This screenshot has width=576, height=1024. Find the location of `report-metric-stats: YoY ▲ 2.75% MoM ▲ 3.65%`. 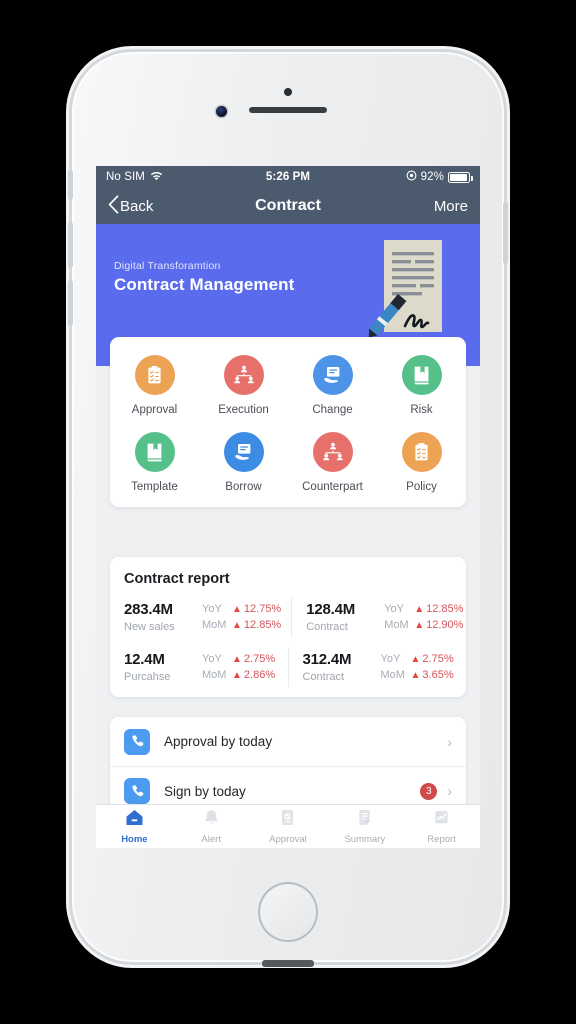

report-metric-stats: YoY ▲ 2.75% MoM ▲ 3.65% is located at coordinates (417, 667).